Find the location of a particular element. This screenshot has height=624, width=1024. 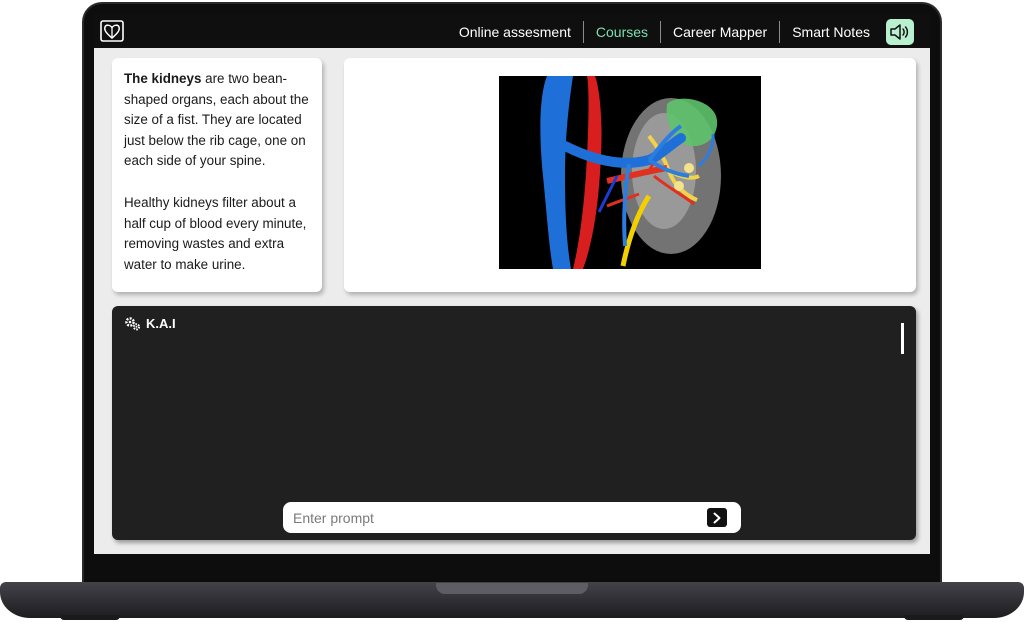

laptop-foot-right is located at coordinates (934, 617).